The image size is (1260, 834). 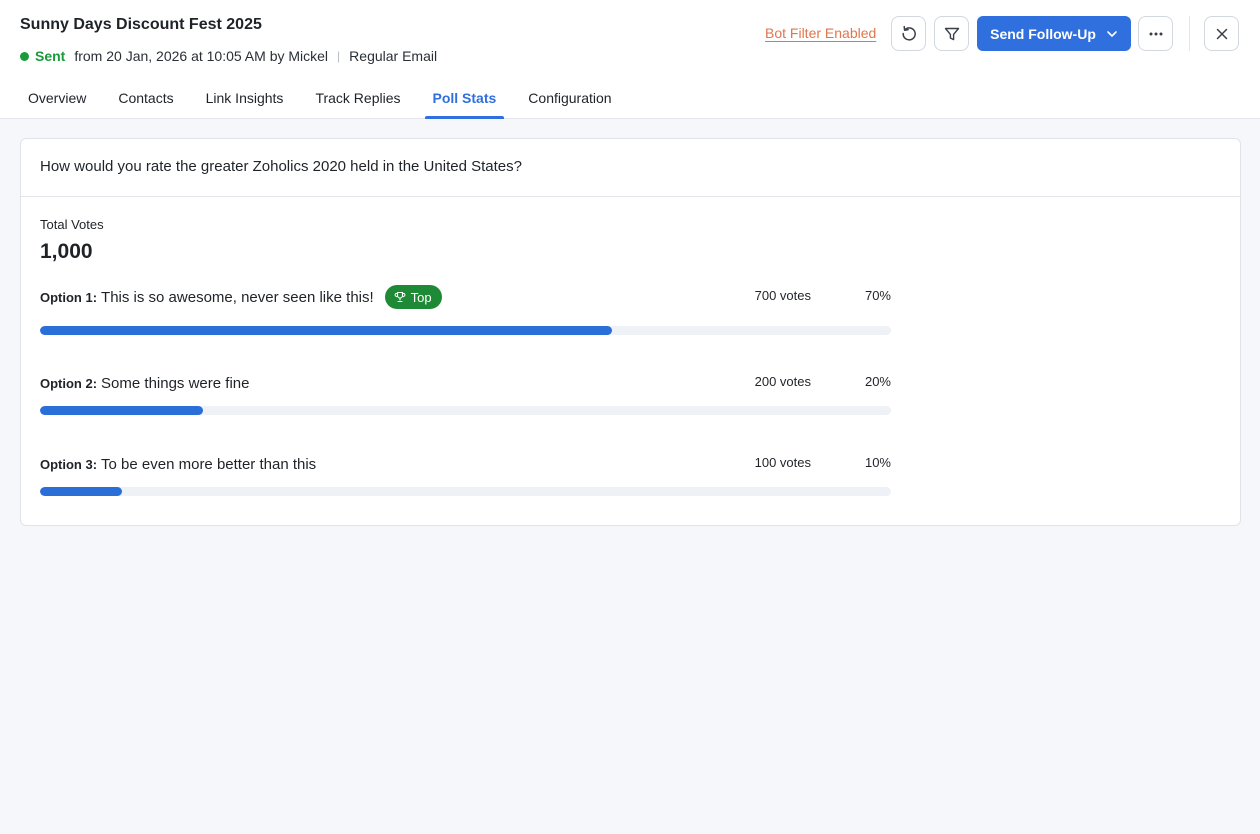 I want to click on filter-button, so click(x=951, y=33).